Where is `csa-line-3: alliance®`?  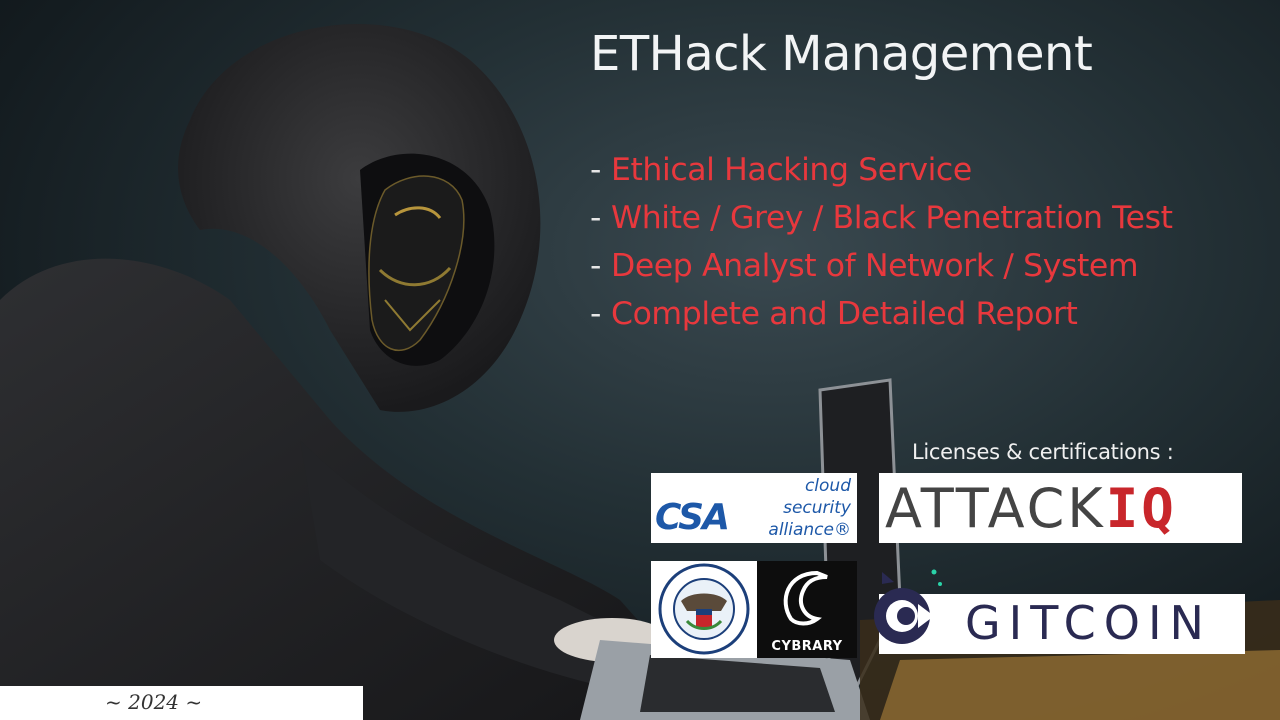
csa-line-3: alliance® is located at coordinates (809, 530).